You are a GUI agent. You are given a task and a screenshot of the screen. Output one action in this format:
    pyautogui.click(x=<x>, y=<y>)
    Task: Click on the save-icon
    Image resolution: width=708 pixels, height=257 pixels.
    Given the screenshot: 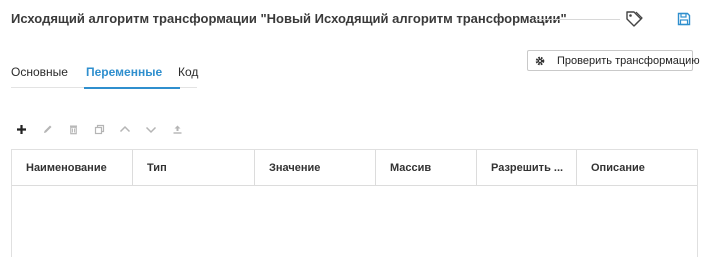 What is the action you would take?
    pyautogui.click(x=684, y=19)
    